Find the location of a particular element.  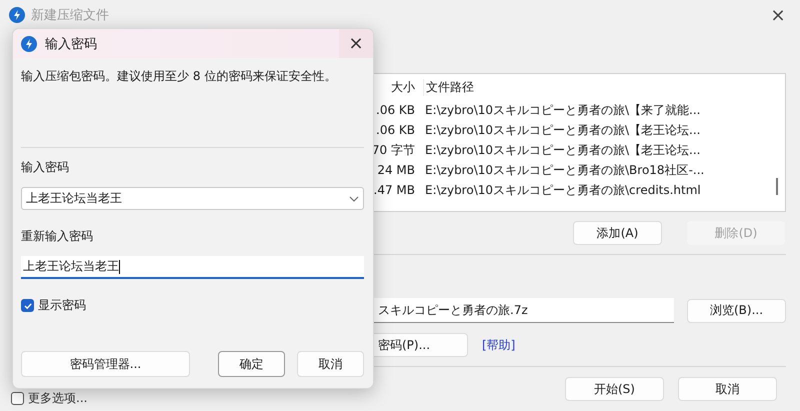

column-header: 文件路径 is located at coordinates (449, 87).